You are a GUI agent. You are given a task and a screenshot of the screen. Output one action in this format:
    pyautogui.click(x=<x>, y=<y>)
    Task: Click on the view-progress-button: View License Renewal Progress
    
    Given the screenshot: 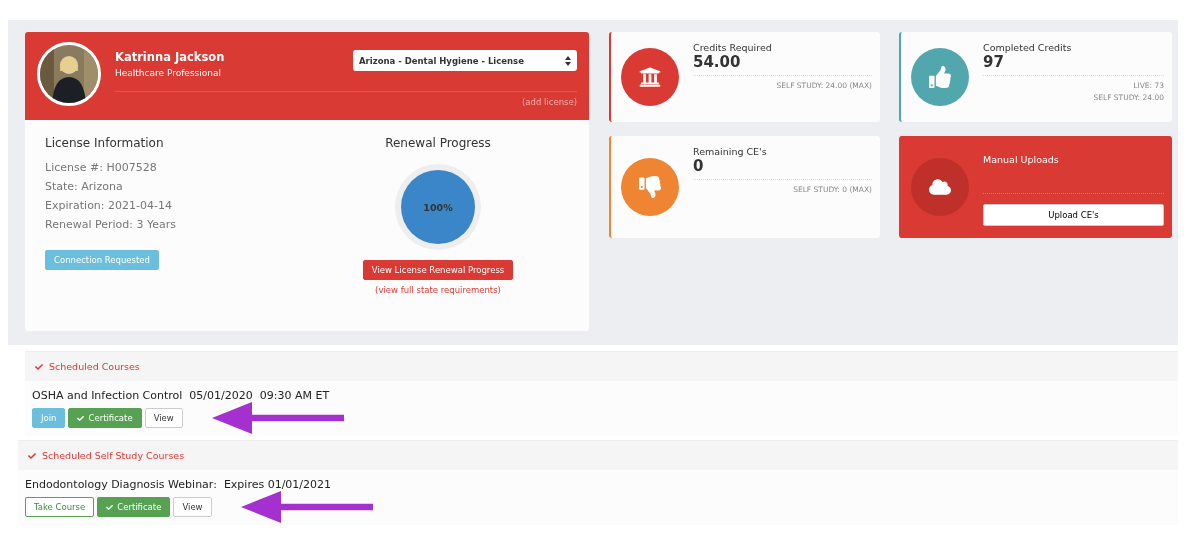 What is the action you would take?
    pyautogui.click(x=438, y=270)
    